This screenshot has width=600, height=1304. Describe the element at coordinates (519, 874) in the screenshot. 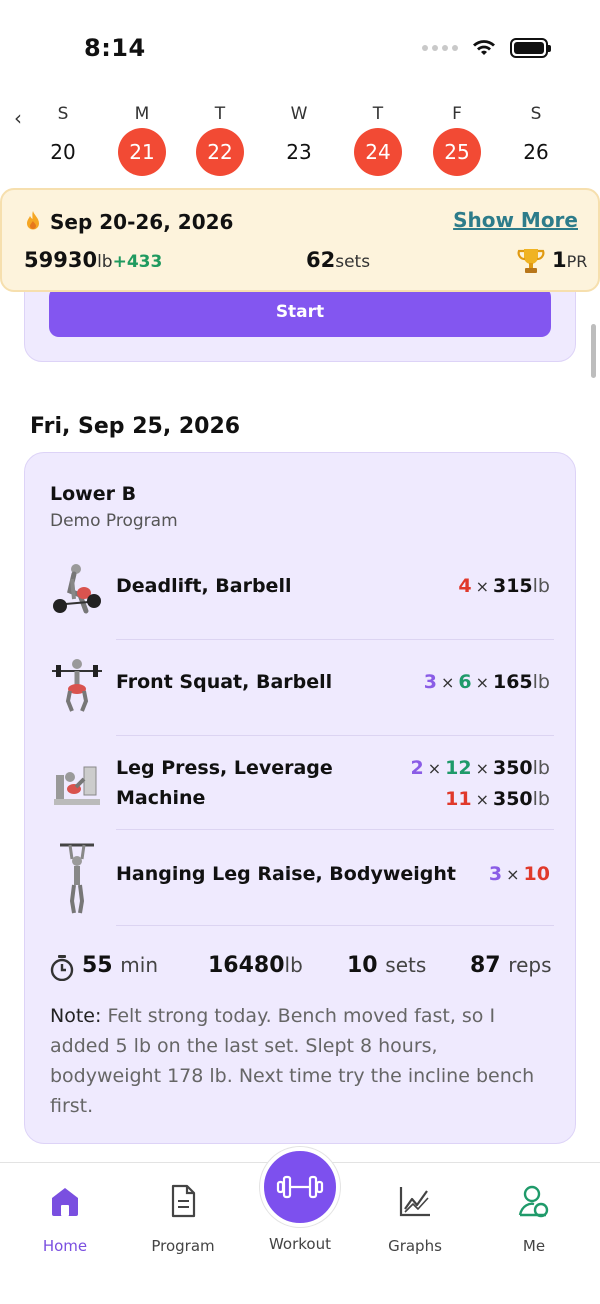

I see `exercise-sets: 3 × 10` at that location.